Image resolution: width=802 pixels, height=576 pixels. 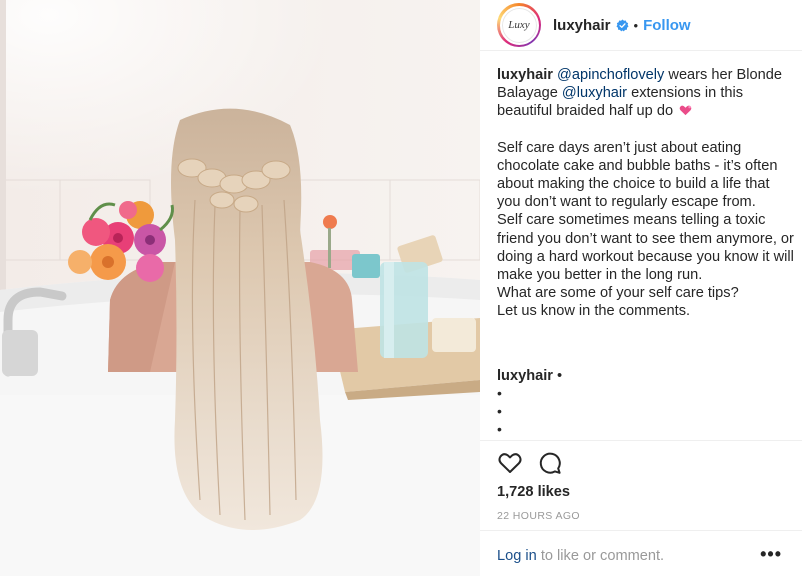 What do you see at coordinates (667, 25) in the screenshot?
I see `follow-button: Follow` at bounding box center [667, 25].